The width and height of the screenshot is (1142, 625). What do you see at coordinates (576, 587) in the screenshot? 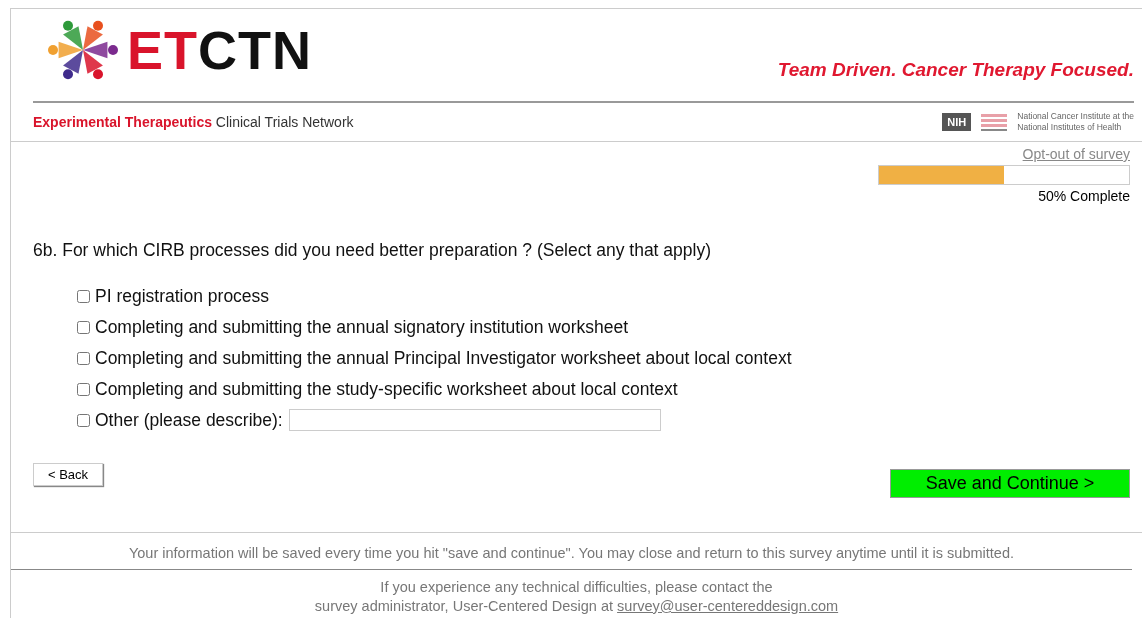
I see `contact-text: If you experience any technical difficulties, please contact the` at bounding box center [576, 587].